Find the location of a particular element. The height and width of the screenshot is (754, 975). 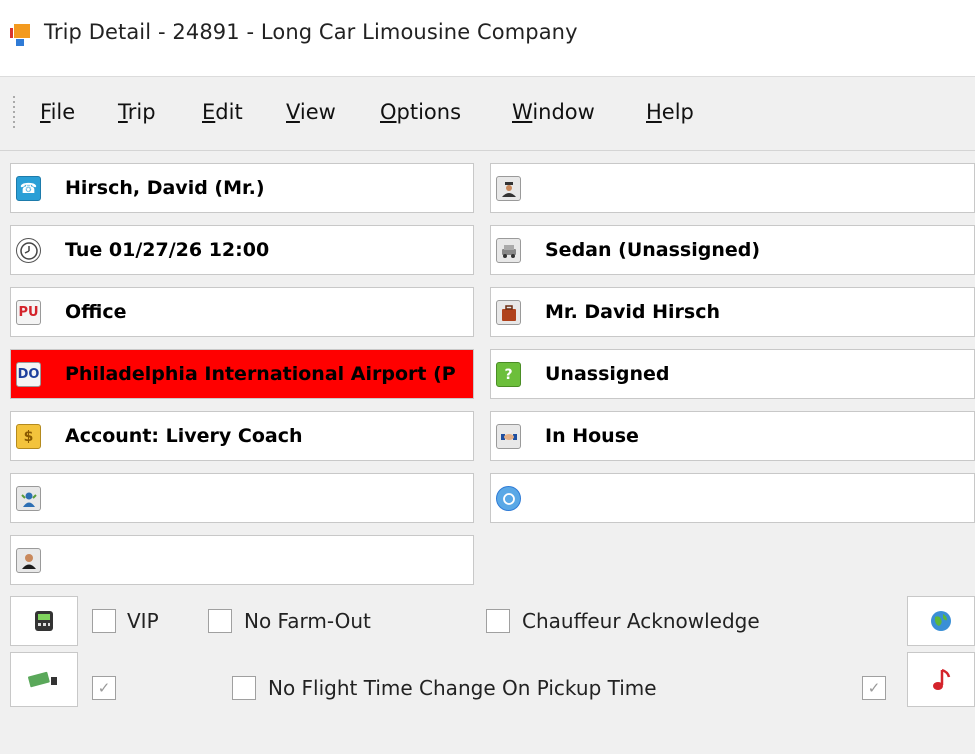

menu-help: Help is located at coordinates (670, 112).